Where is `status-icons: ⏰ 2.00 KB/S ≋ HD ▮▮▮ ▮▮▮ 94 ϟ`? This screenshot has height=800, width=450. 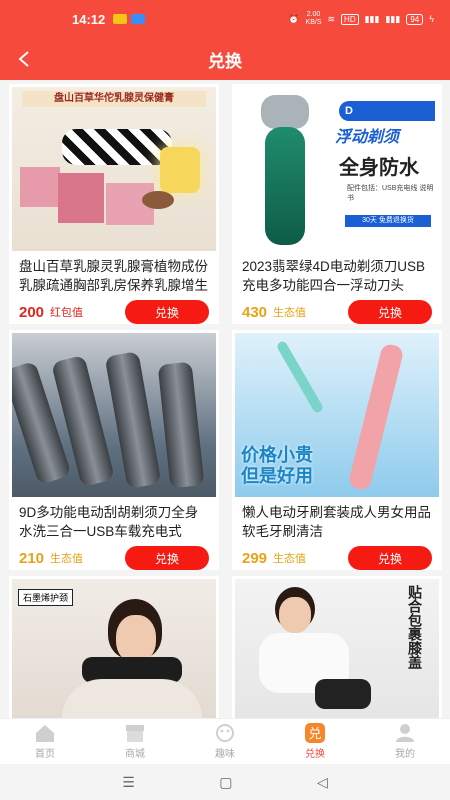
status-icons: ⏰ 2.00 KB/S ≋ HD ▮▮▮ ▮▮▮ 94 ϟ is located at coordinates (361, 19).